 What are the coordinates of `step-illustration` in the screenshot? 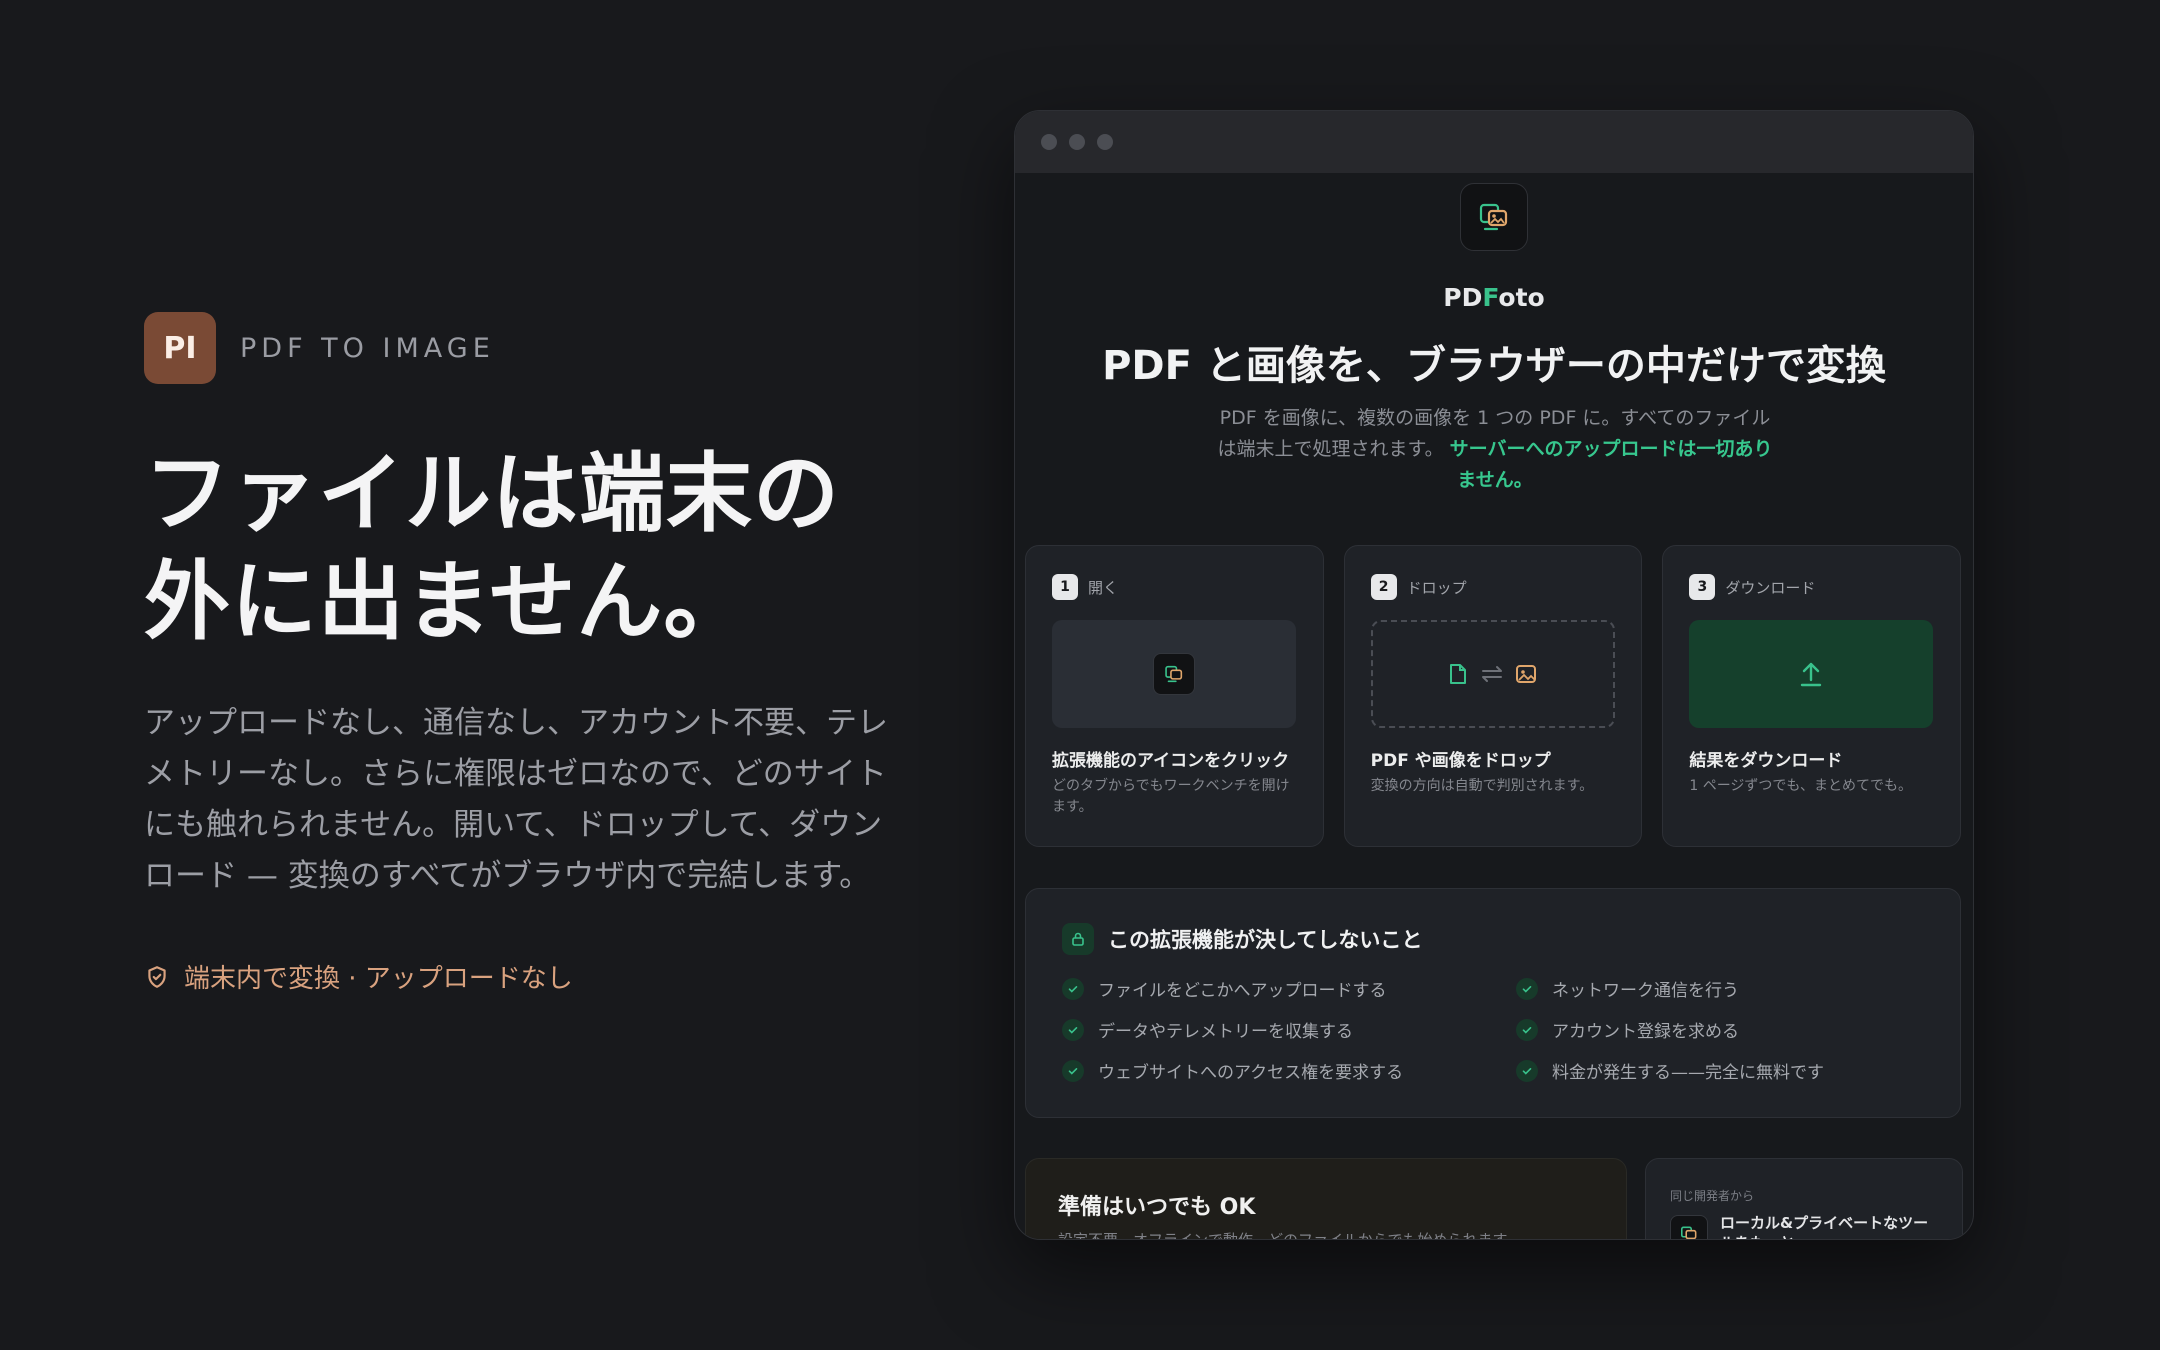 It's located at (1174, 674).